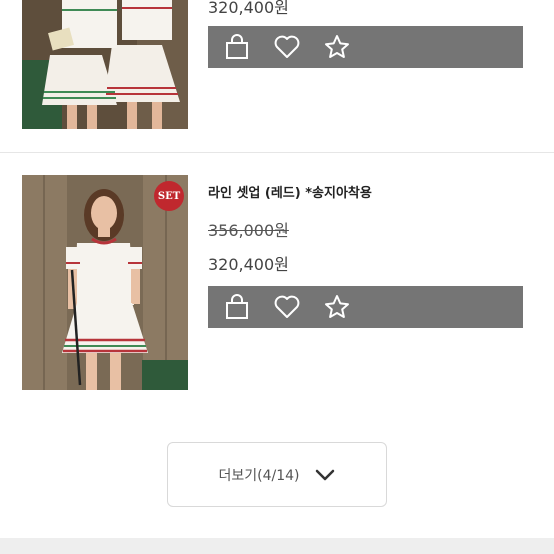  What do you see at coordinates (259, 475) in the screenshot?
I see `load-more-label: 더보기(4/14)` at bounding box center [259, 475].